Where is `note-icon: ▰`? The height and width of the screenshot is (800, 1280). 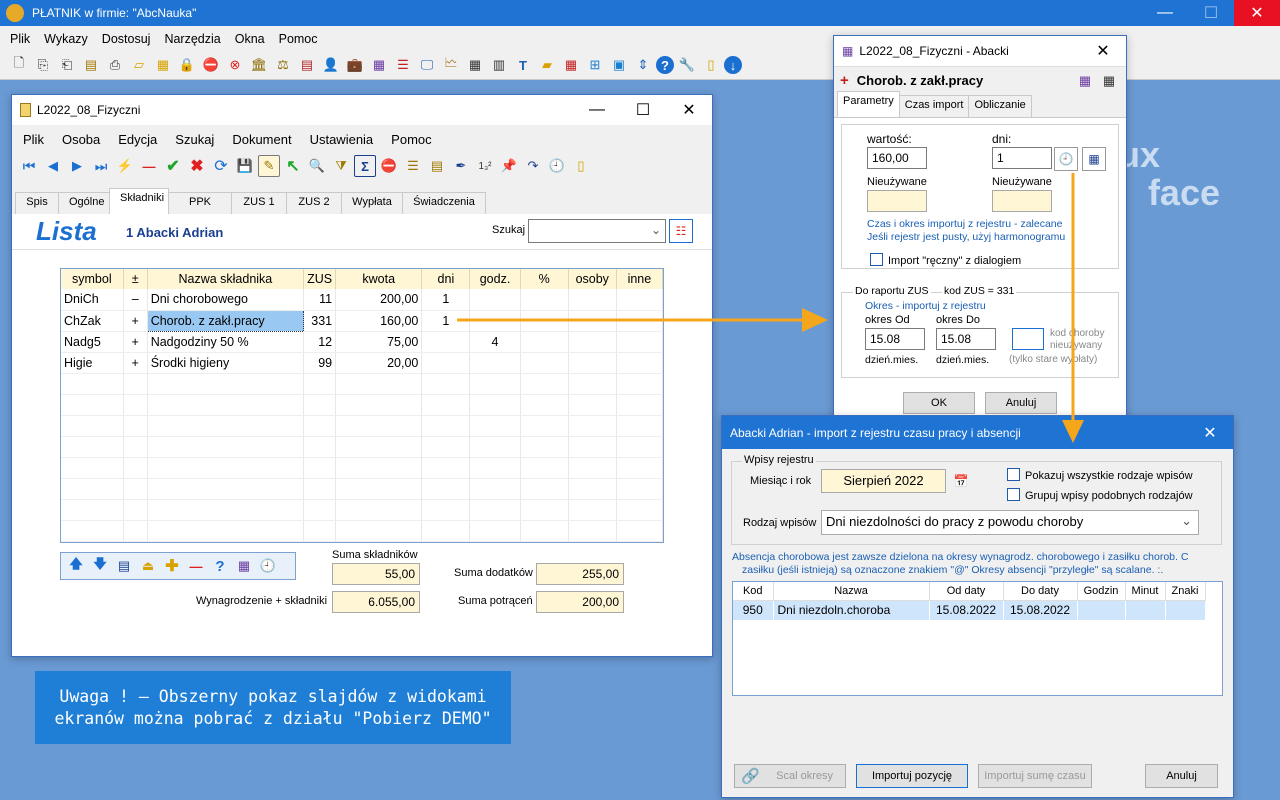 note-icon: ▰ is located at coordinates (547, 65).